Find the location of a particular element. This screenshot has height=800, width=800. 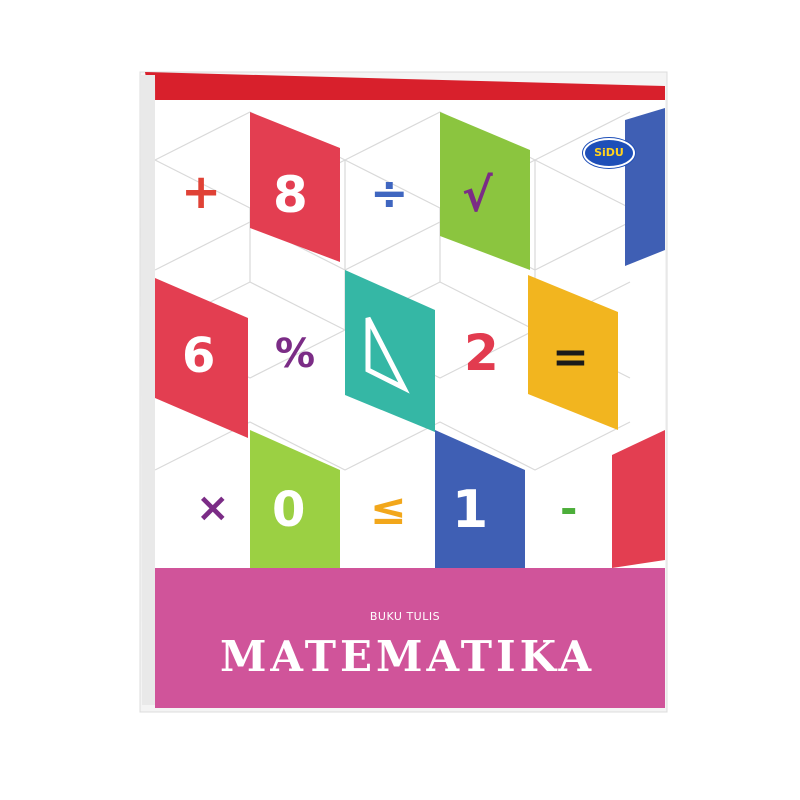

symbol-percent: % is located at coordinates (295, 354).